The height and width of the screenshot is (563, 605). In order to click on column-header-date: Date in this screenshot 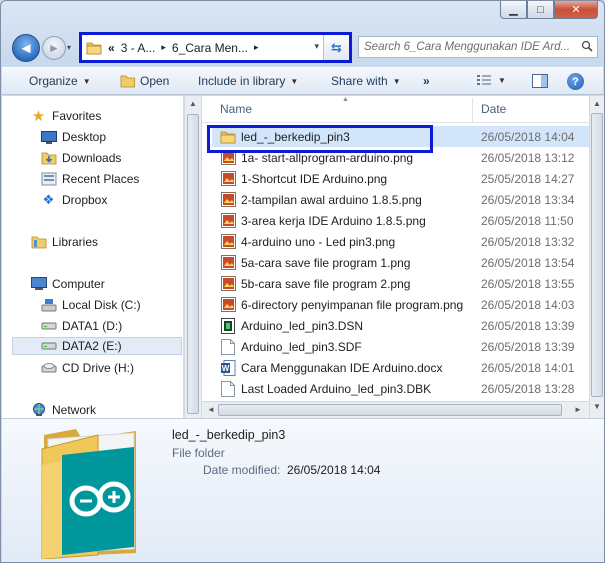, I will do `click(493, 109)`.